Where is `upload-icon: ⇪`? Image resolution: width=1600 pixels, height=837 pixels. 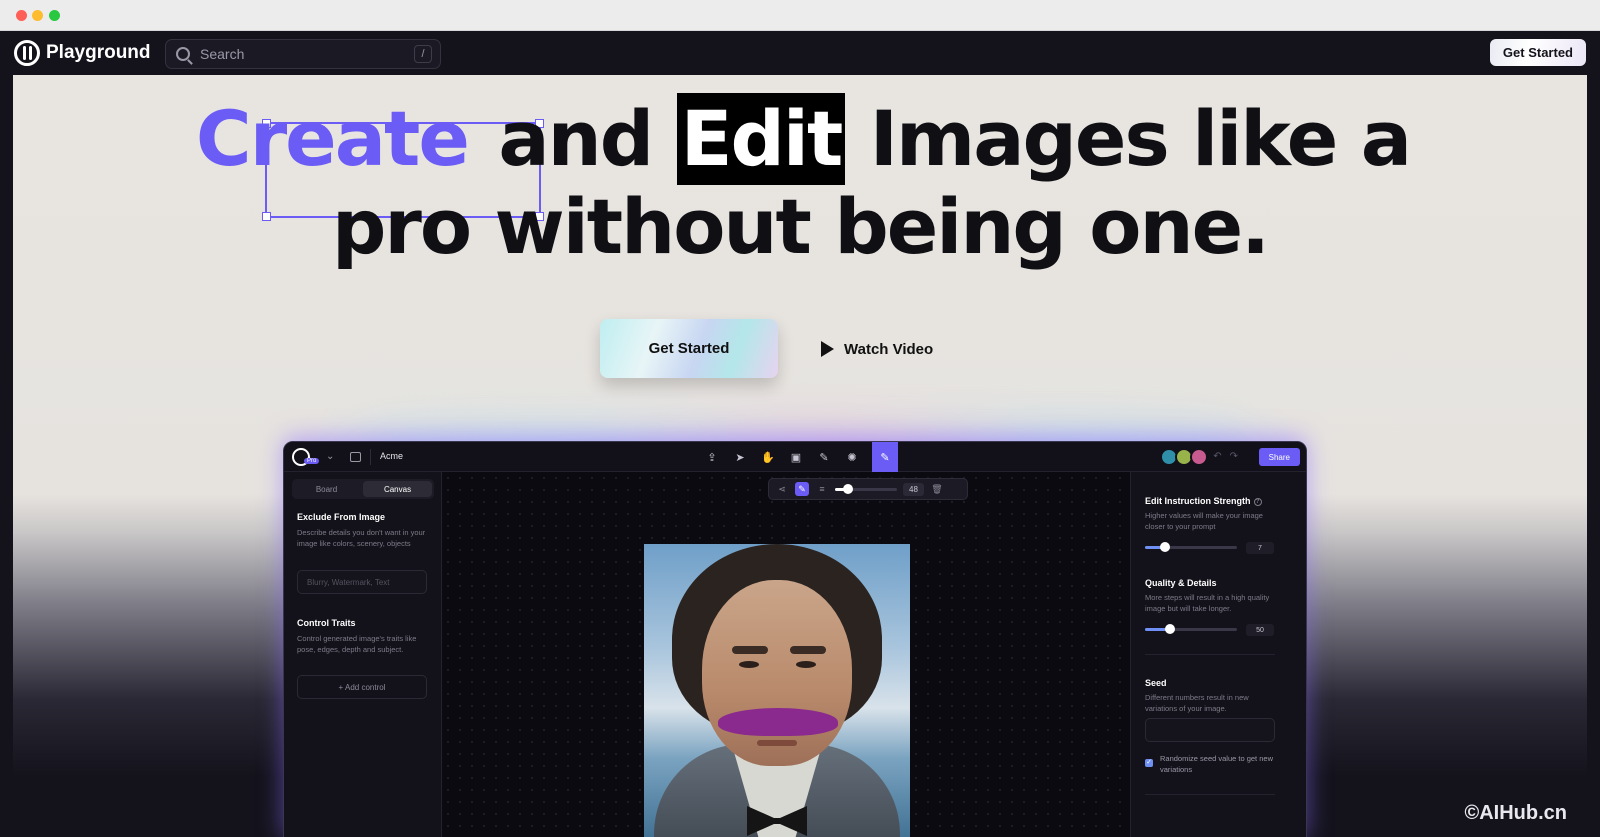 upload-icon: ⇪ is located at coordinates (712, 457).